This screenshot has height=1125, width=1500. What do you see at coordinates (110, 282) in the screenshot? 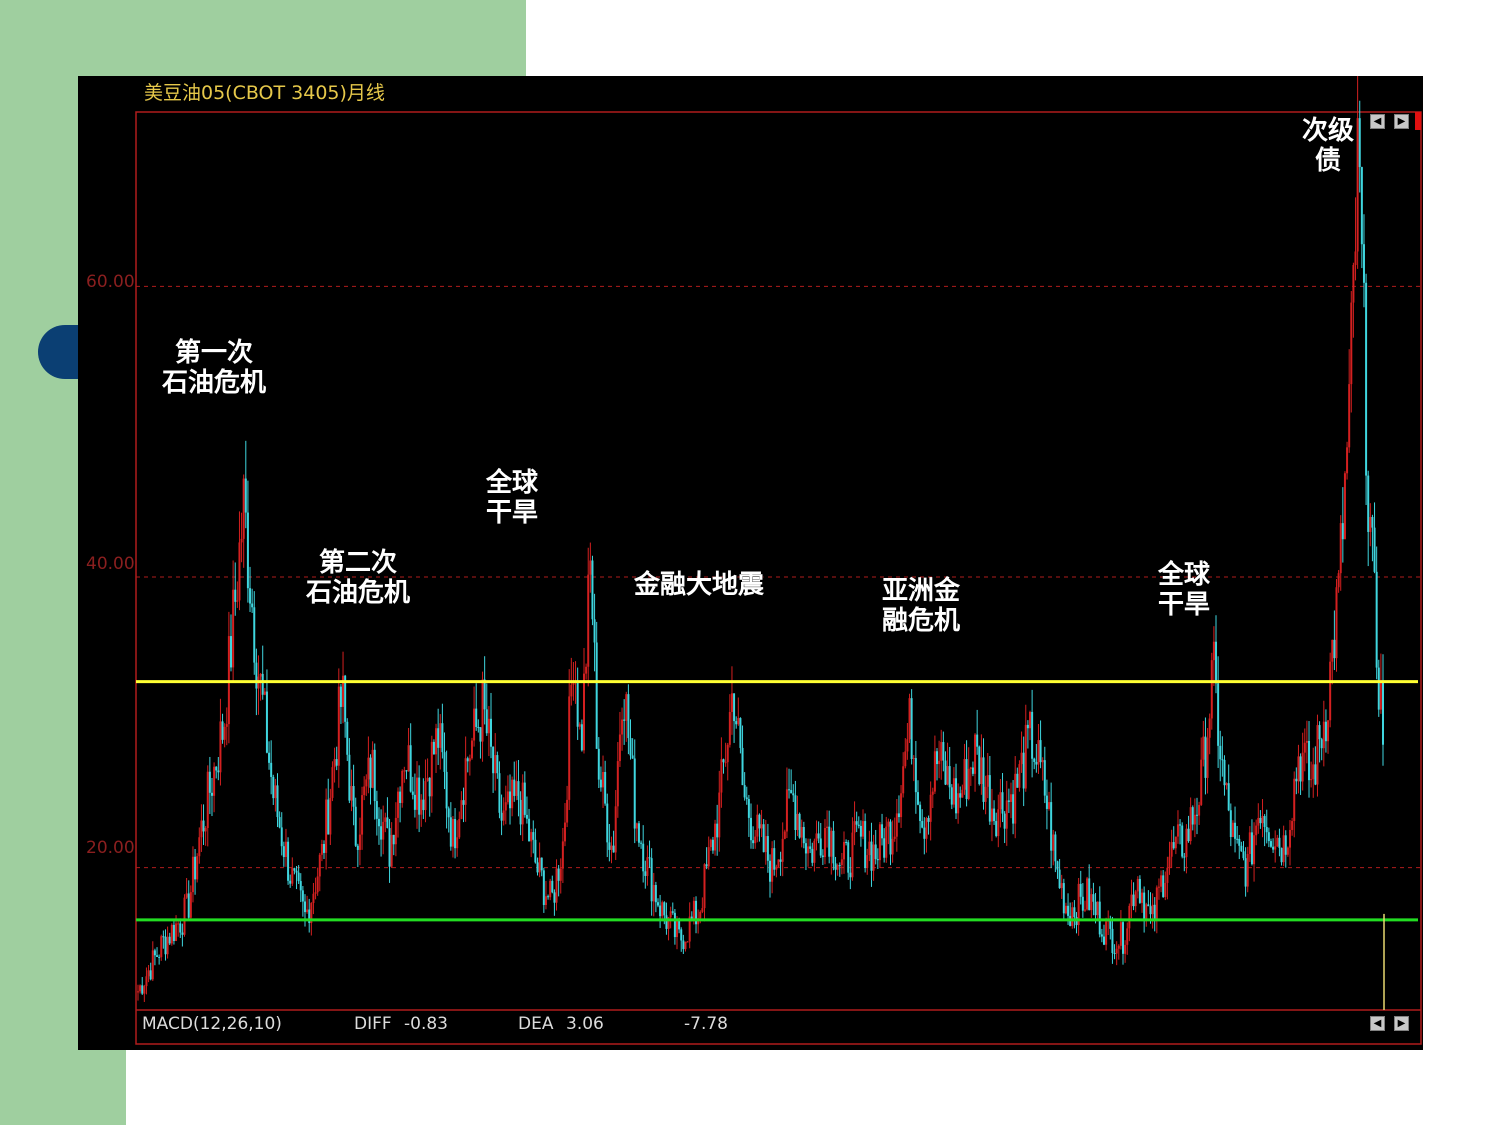
I see `y-tick-label: 60.00` at bounding box center [110, 282].